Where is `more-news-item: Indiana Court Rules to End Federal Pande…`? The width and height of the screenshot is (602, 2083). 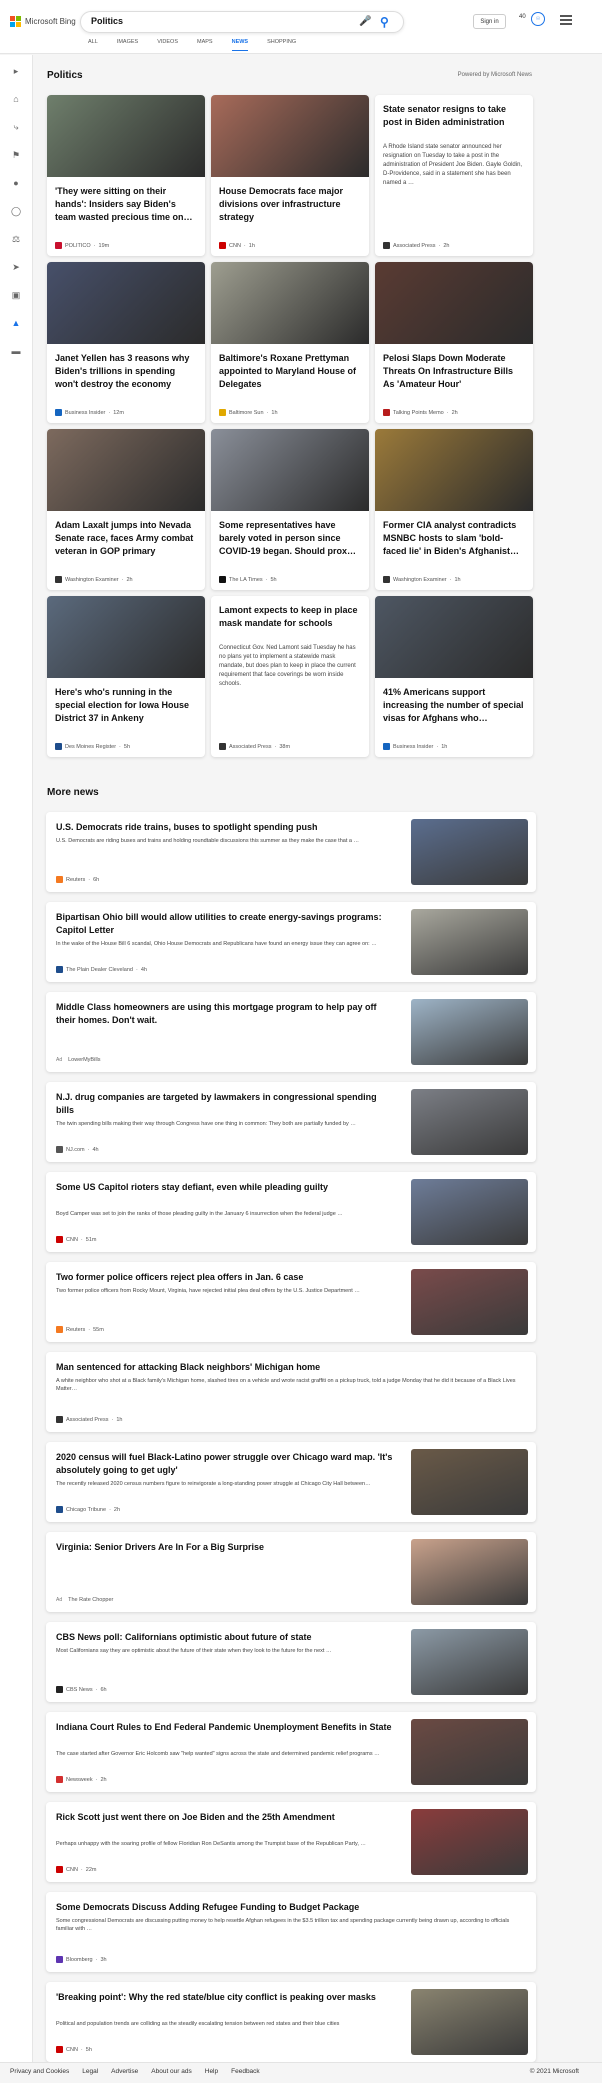 more-news-item: Indiana Court Rules to End Federal Pande… is located at coordinates (291, 1752).